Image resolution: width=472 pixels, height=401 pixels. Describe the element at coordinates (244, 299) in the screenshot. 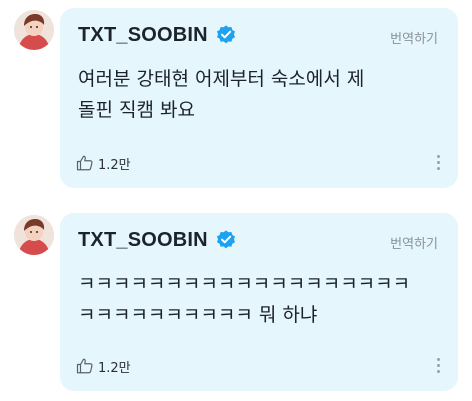

I see `post-text: ㅋㅋㅋㅋㅋㅋㅋㅋㅋㅋㅋㅋㅋㅋㅋㅋㅋㅋㅋ ㅋㅋㅋㅋㅋㅋㅋㅋㅋㅋ 뭐 하냐` at that location.